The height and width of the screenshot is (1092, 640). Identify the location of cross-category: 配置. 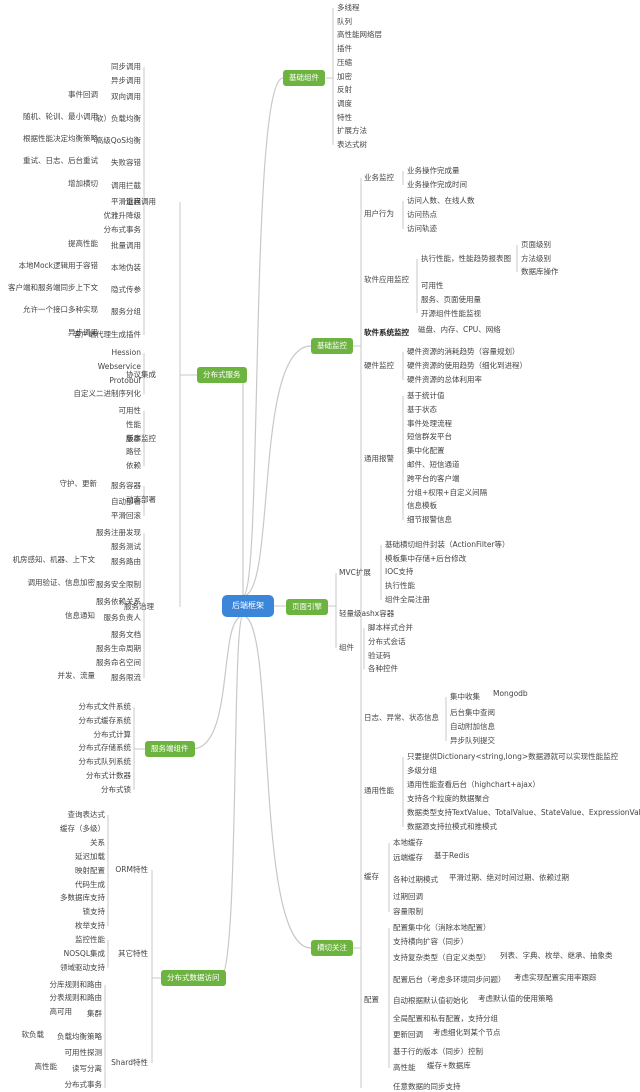
(371, 1000).